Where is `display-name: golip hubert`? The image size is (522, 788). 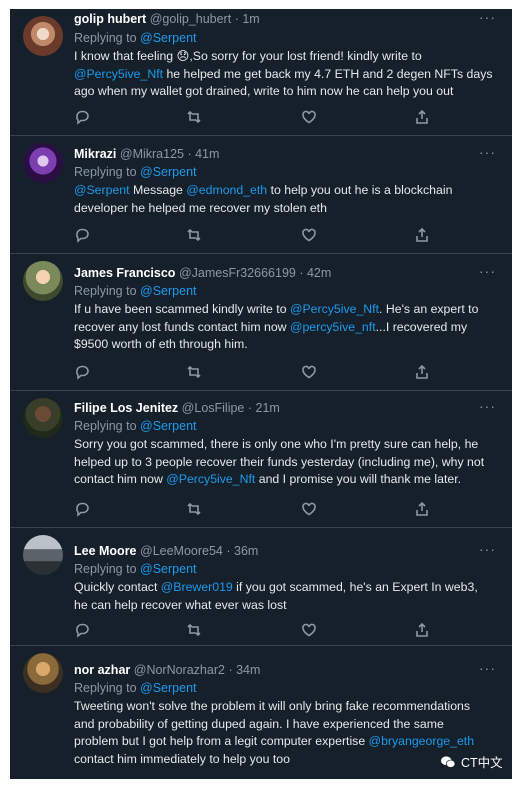
display-name: golip hubert is located at coordinates (110, 19).